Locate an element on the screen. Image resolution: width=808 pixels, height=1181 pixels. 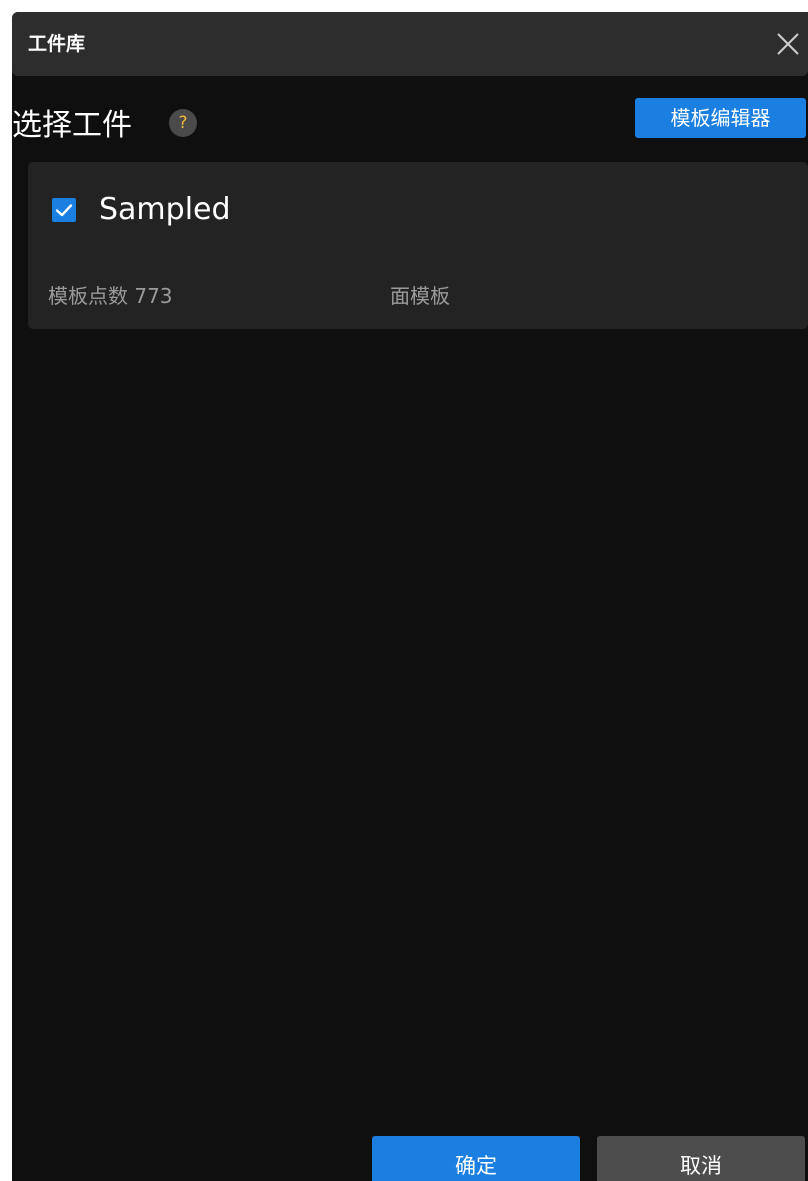
dialog-titlebar: 工件库 is located at coordinates (410, 44).